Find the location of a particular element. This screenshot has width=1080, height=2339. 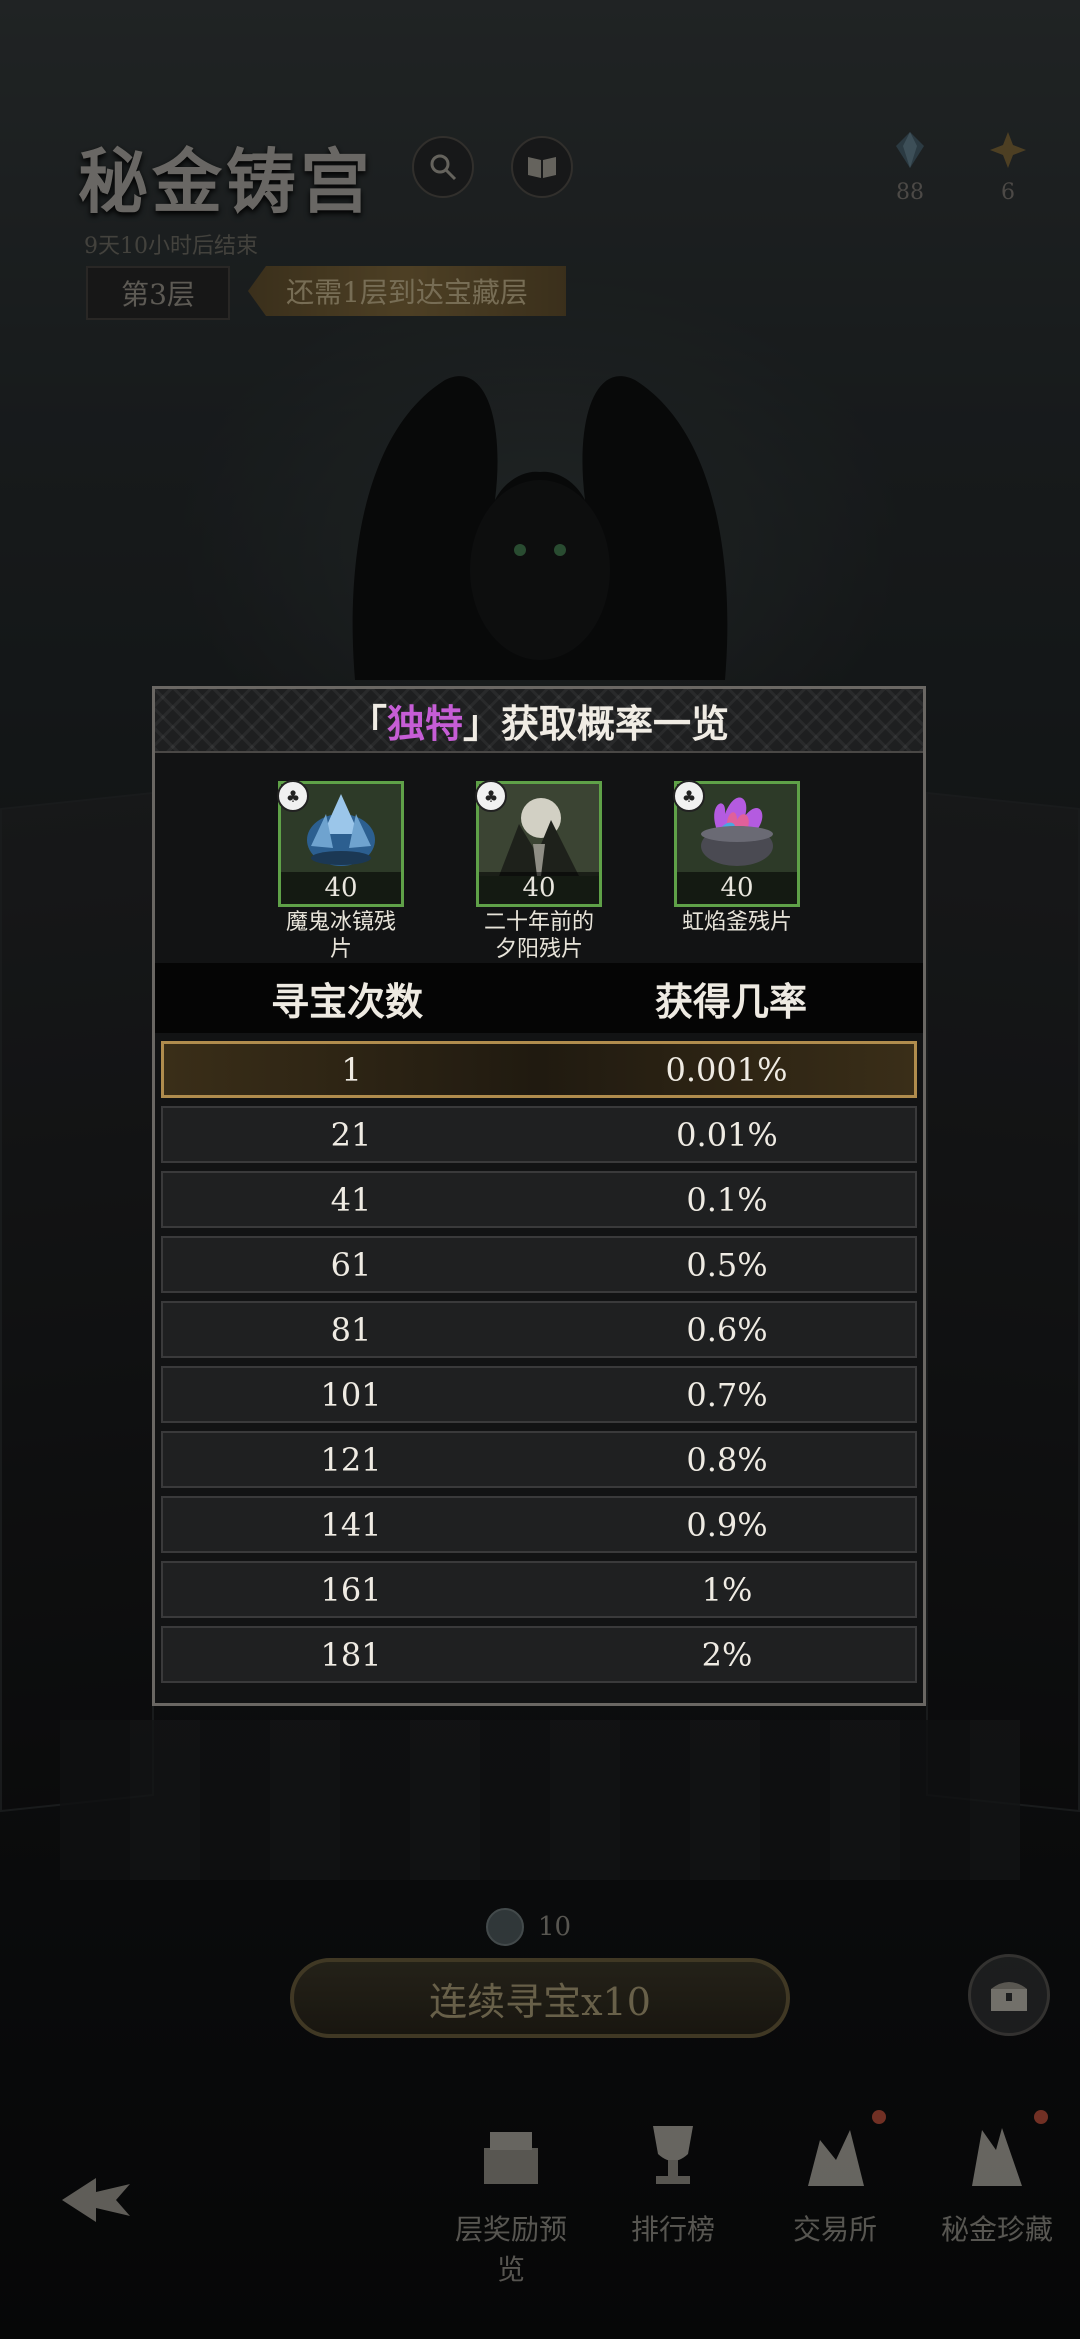

item-name: 魔鬼冰镜残片 is located at coordinates (340, 936).